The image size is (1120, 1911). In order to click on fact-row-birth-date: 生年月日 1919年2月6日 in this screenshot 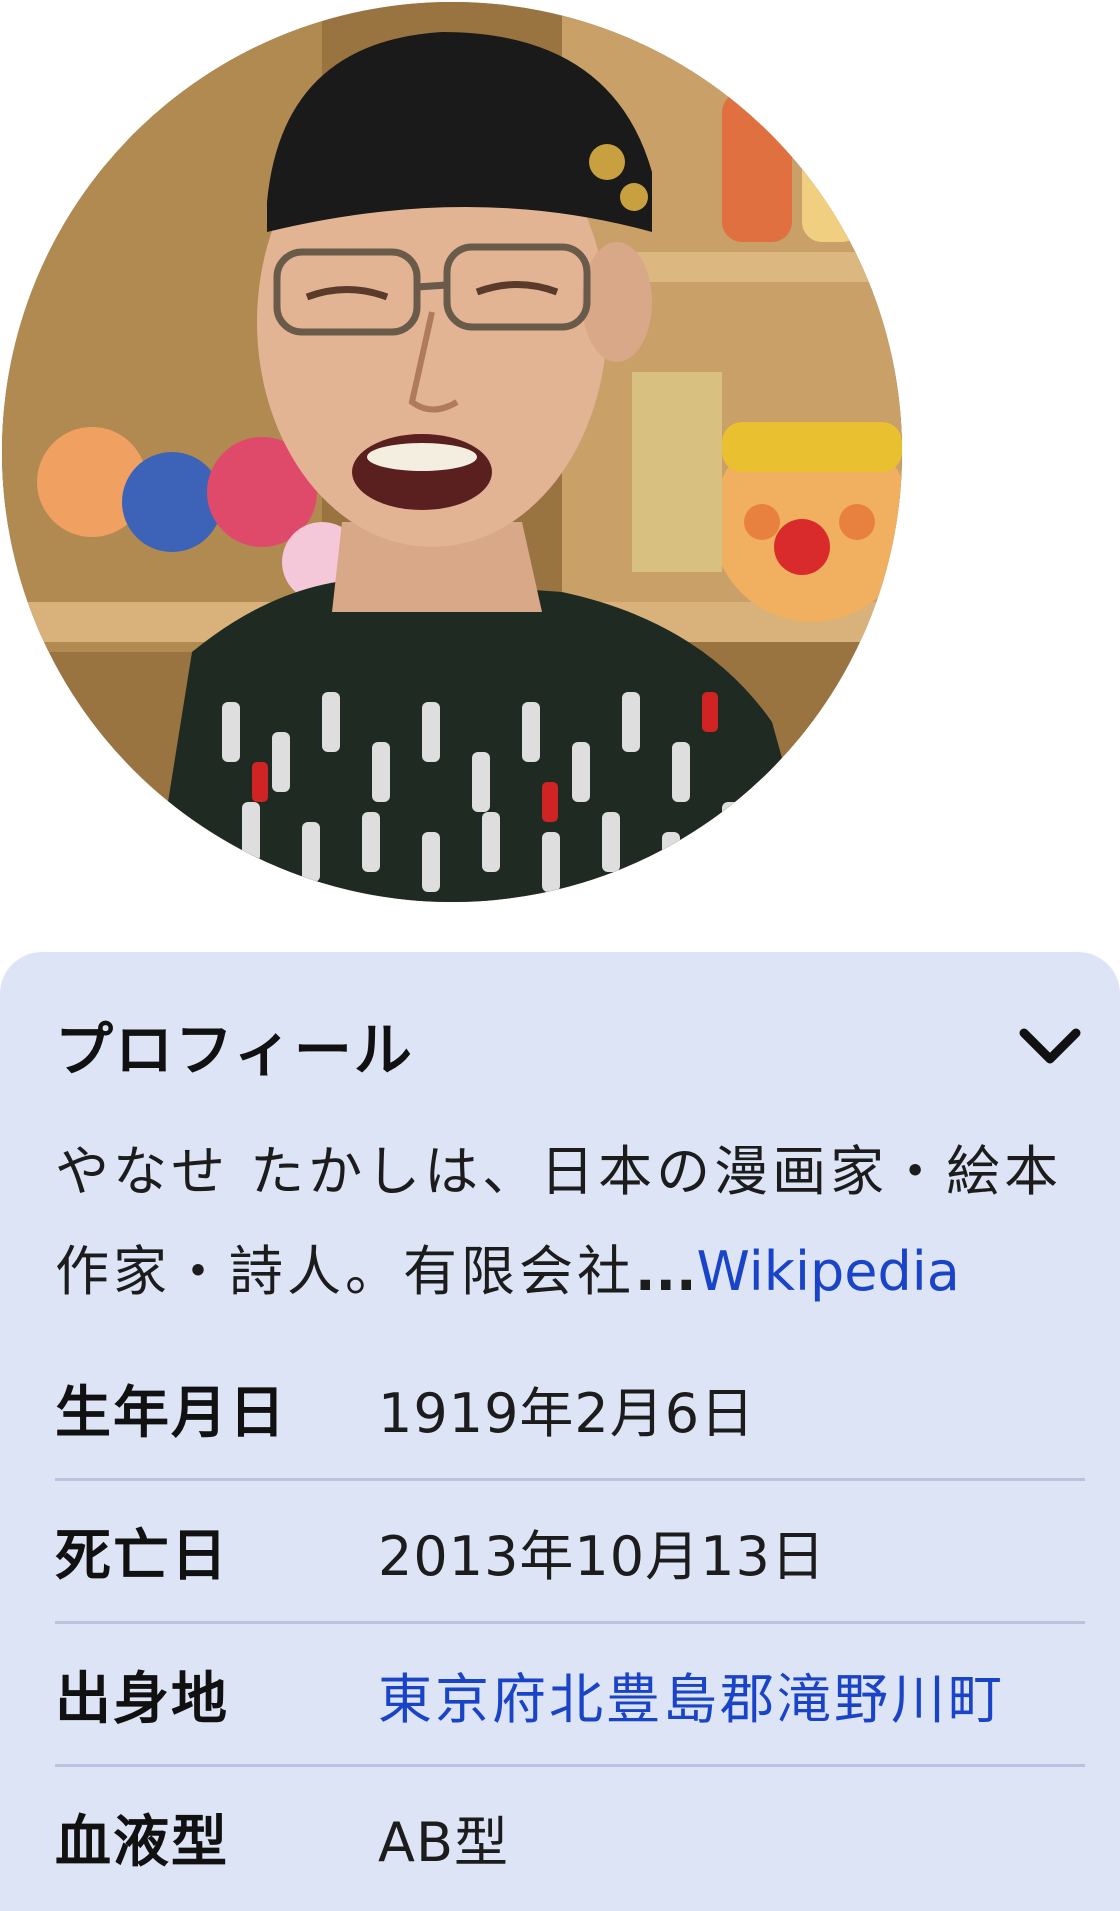, I will do `click(570, 1409)`.